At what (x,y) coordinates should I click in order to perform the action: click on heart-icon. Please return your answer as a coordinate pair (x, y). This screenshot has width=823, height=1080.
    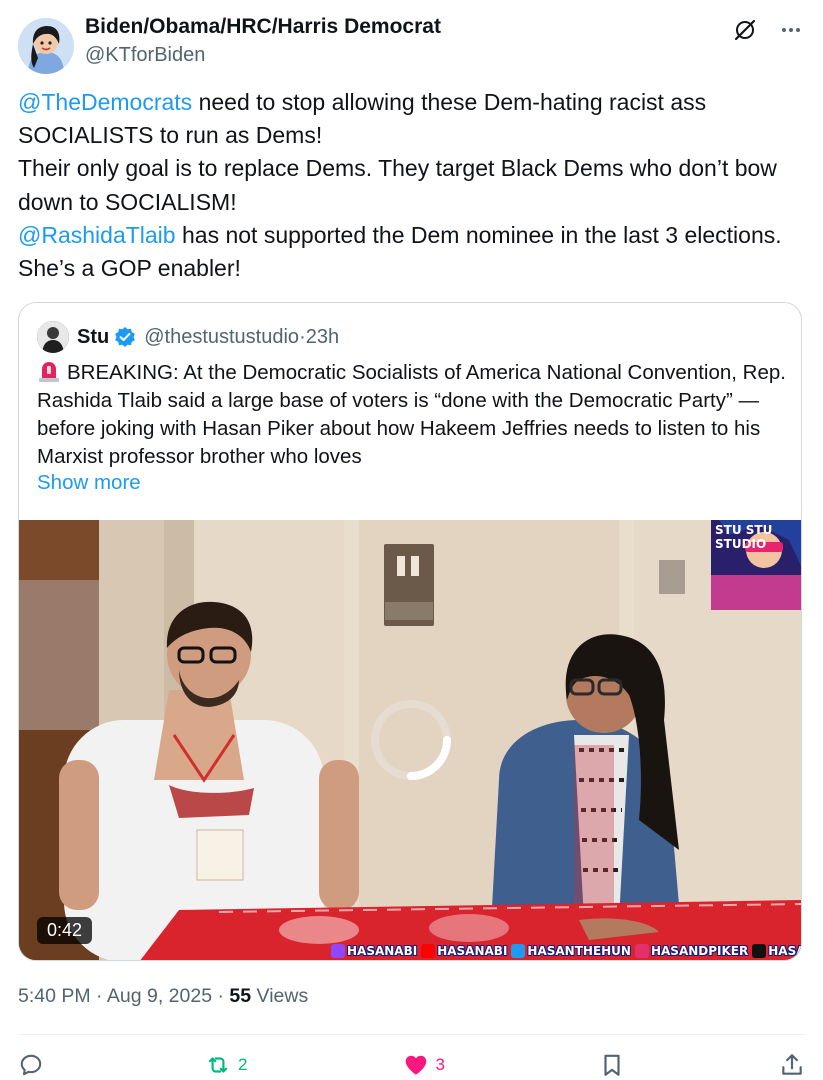
    Looking at the image, I should click on (415, 1065).